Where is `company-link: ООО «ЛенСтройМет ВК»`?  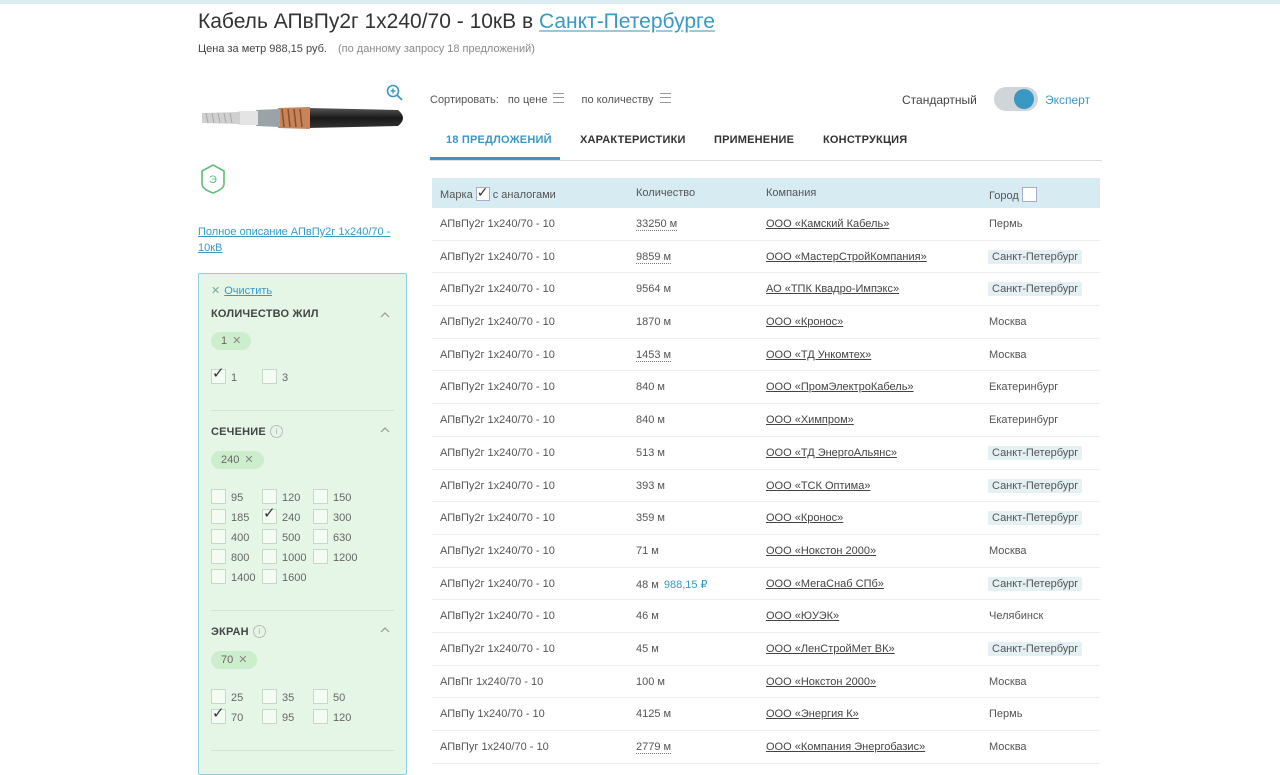
company-link: ООО «ЛенСтройМет ВК» is located at coordinates (830, 649).